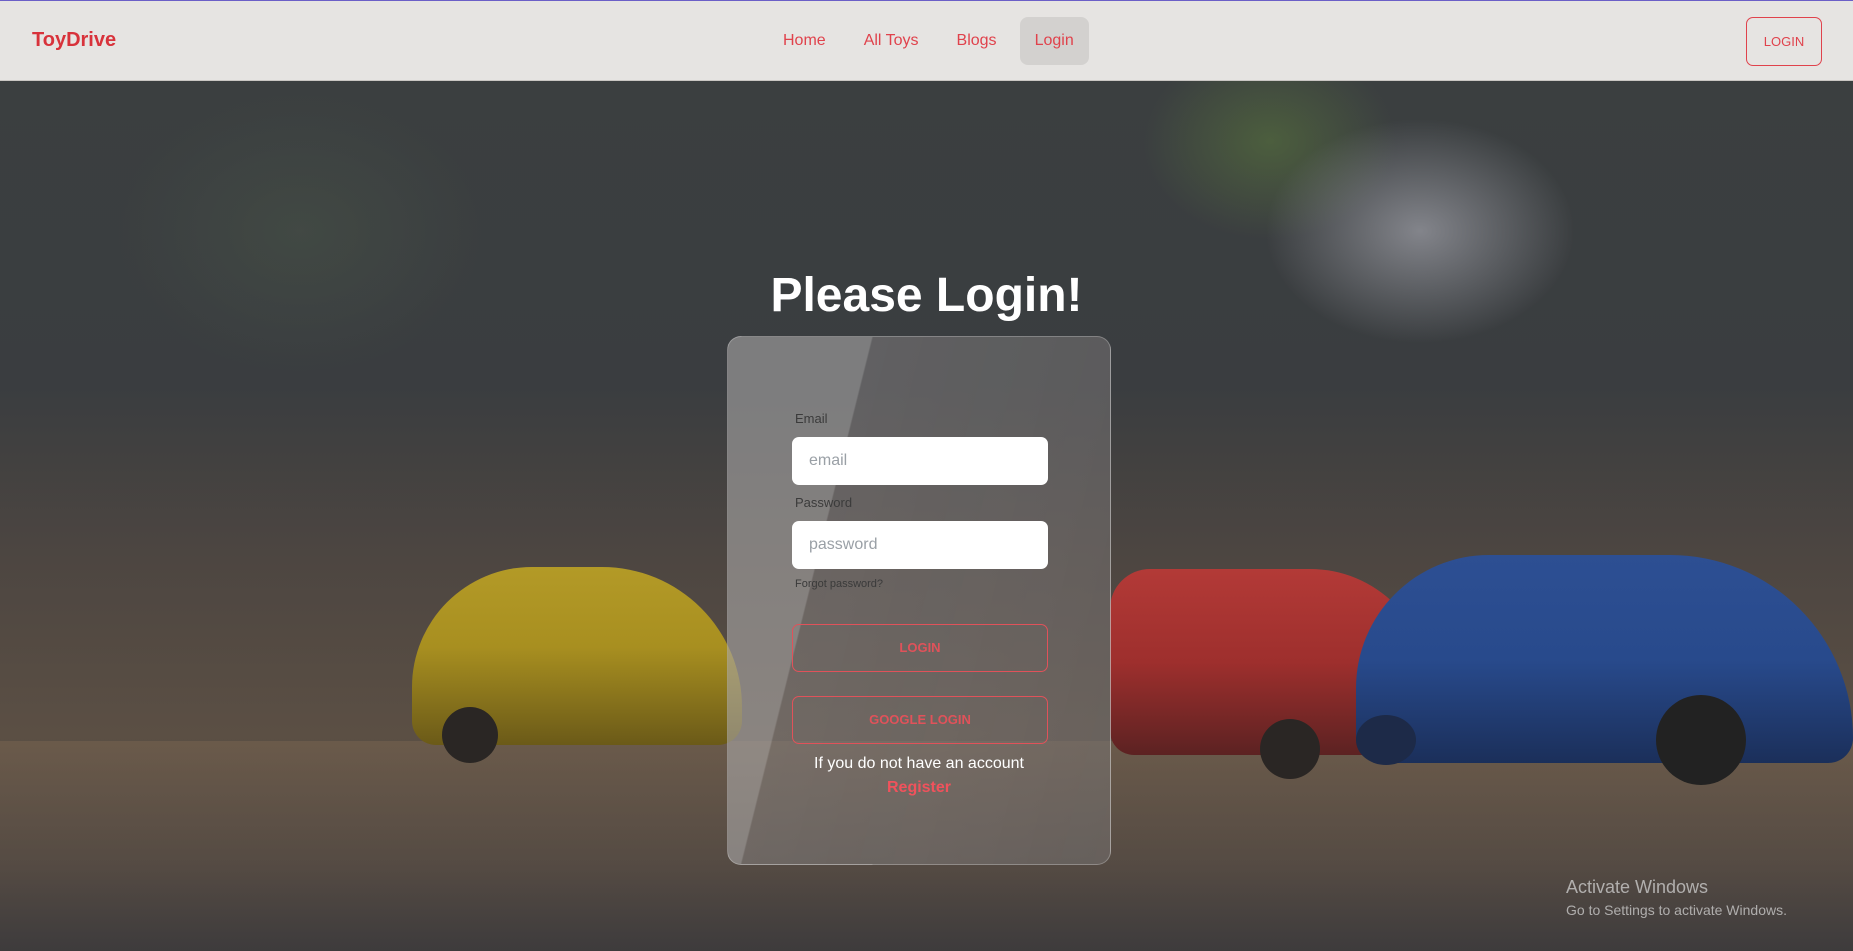 The height and width of the screenshot is (951, 1853). I want to click on brand-logo: ToyDrive, so click(74, 40).